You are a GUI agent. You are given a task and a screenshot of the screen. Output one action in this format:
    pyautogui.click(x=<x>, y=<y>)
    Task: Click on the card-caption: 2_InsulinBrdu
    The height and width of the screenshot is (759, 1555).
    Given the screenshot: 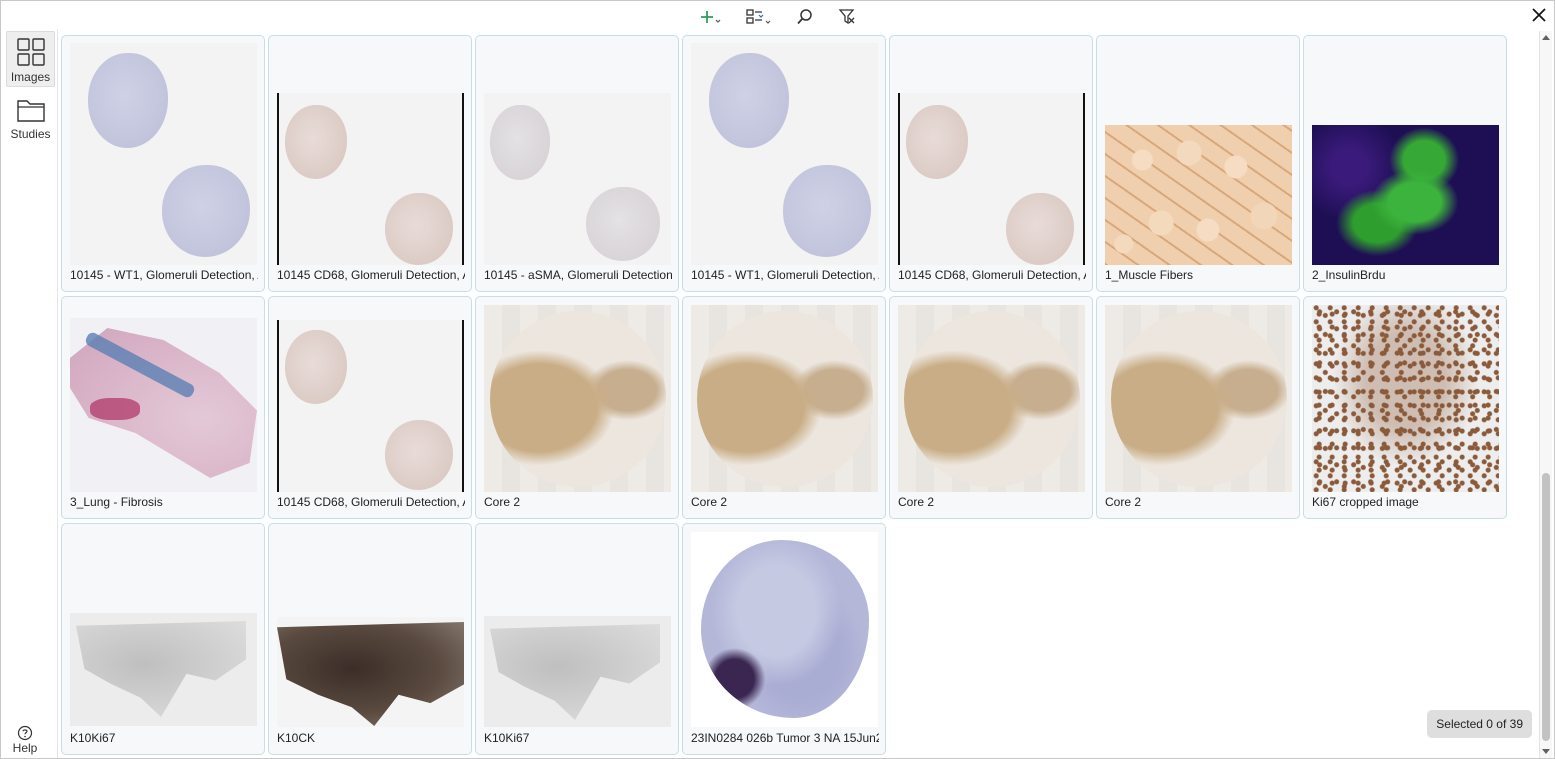 What is the action you would take?
    pyautogui.click(x=1349, y=275)
    